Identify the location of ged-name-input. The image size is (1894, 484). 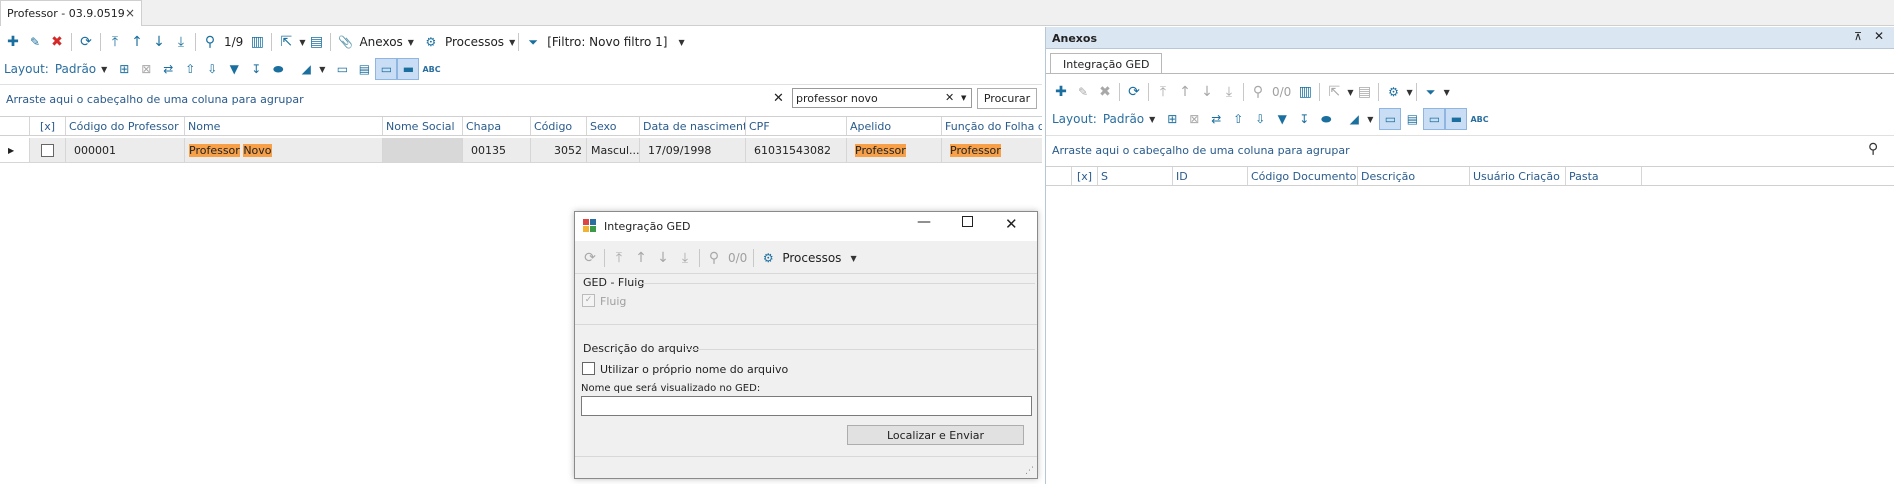
(806, 406).